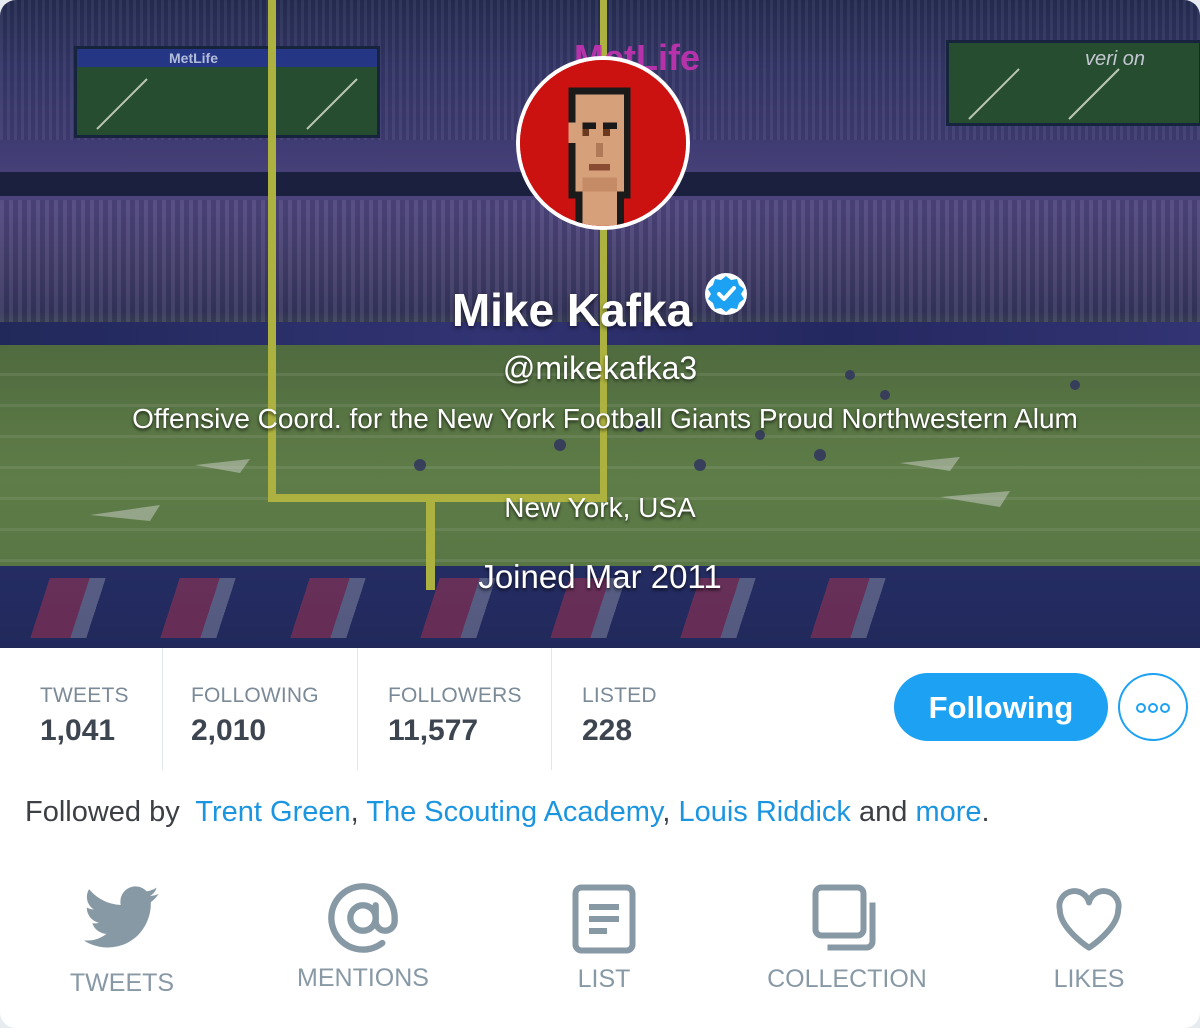  Describe the element at coordinates (455, 695) in the screenshot. I see `stat-label: FOLLOWERS` at that location.